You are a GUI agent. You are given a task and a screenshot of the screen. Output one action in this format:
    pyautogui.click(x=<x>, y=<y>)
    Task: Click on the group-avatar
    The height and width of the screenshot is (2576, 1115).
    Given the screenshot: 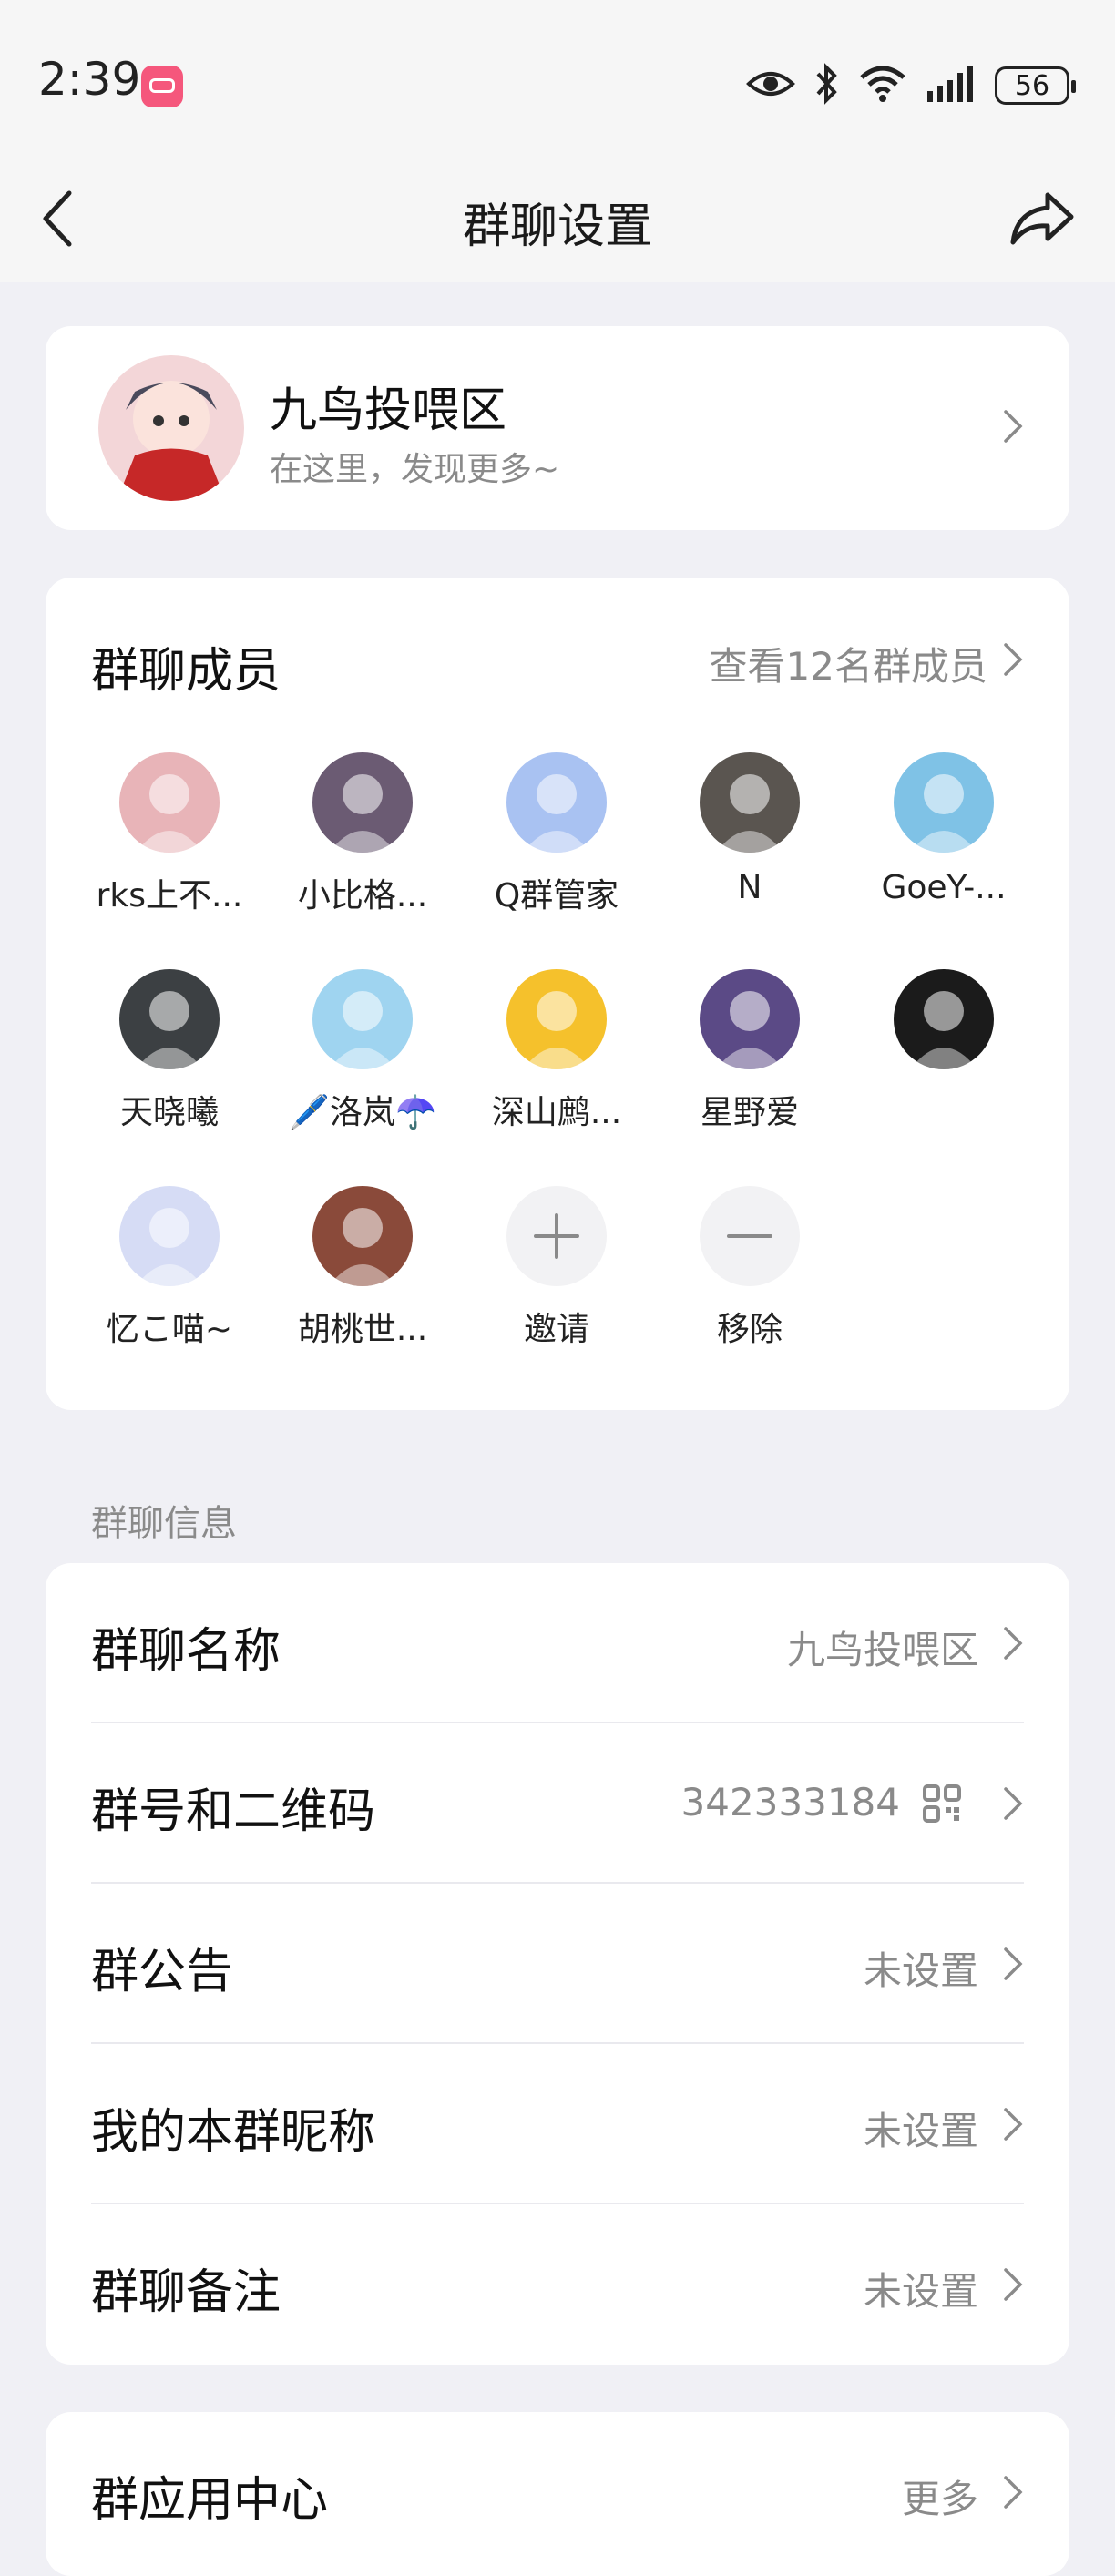 What is the action you would take?
    pyautogui.click(x=171, y=428)
    